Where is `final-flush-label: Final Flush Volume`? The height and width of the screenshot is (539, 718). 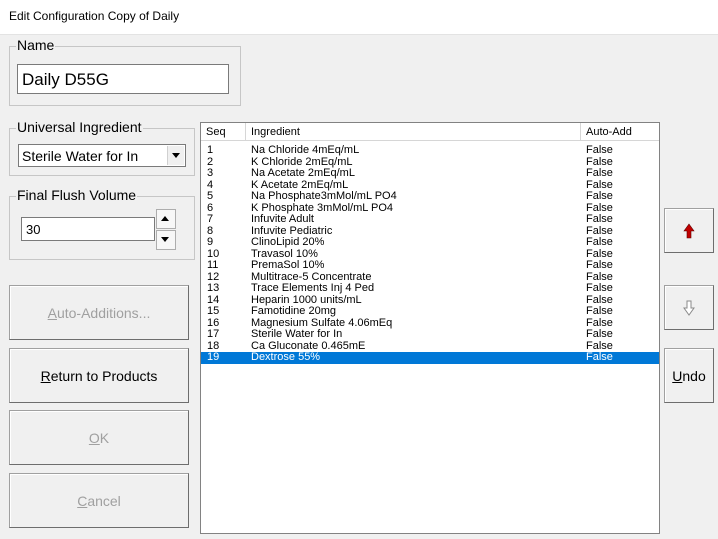 final-flush-label: Final Flush Volume is located at coordinates (77, 195).